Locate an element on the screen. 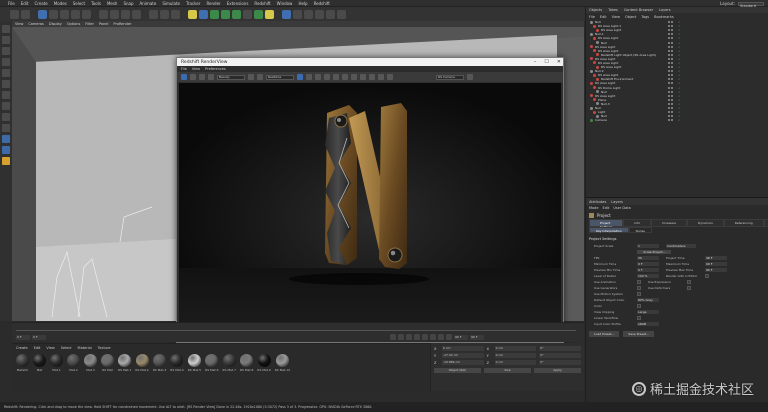  light-icon is located at coordinates (269, 14).